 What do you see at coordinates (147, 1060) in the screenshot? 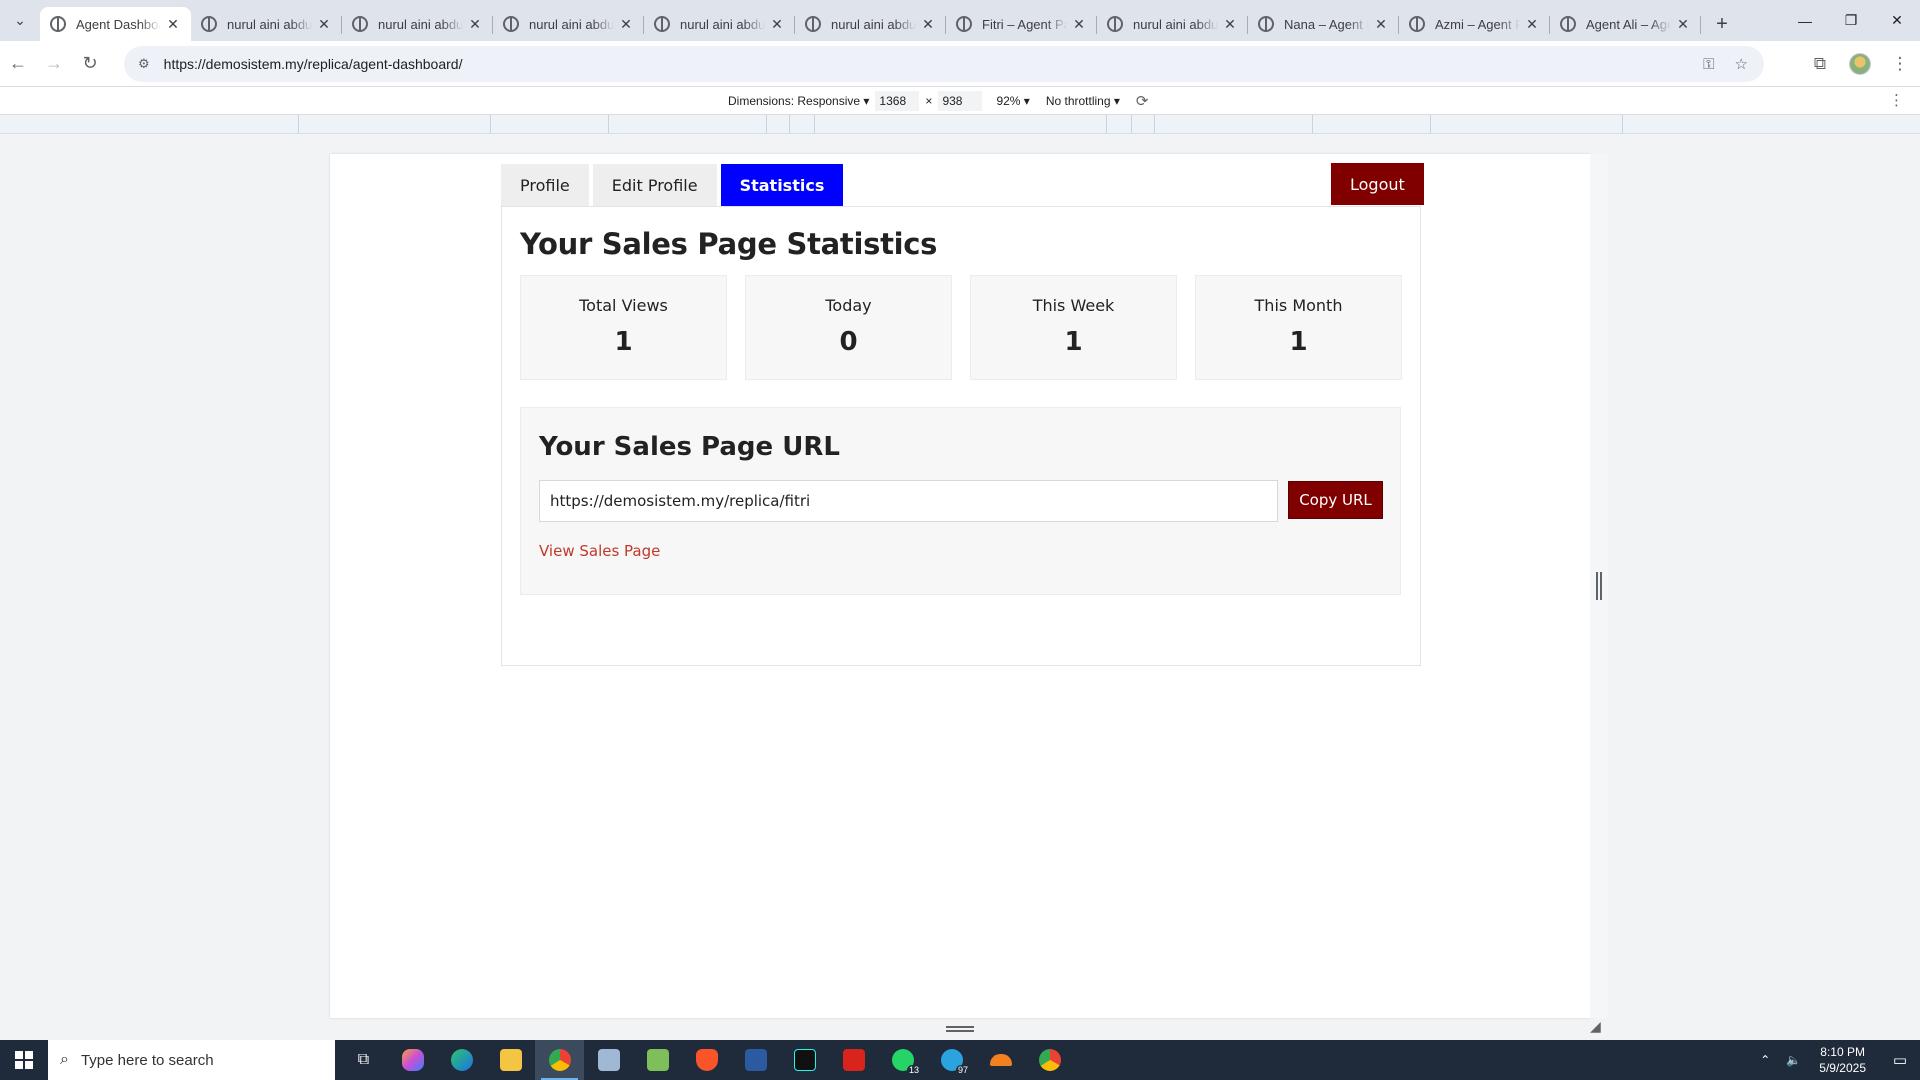
I see `search-placeholder: Type here to search` at bounding box center [147, 1060].